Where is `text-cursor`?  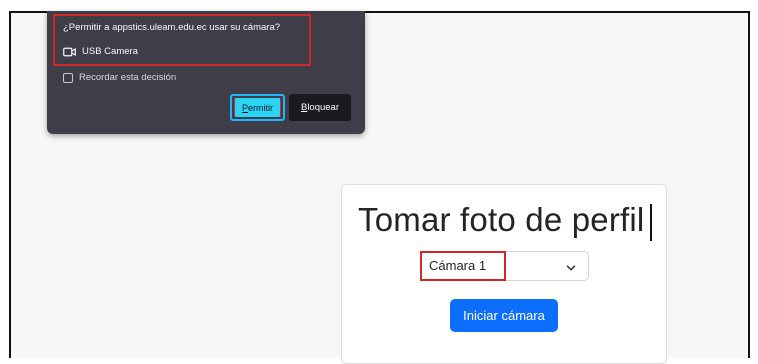 text-cursor is located at coordinates (651, 222).